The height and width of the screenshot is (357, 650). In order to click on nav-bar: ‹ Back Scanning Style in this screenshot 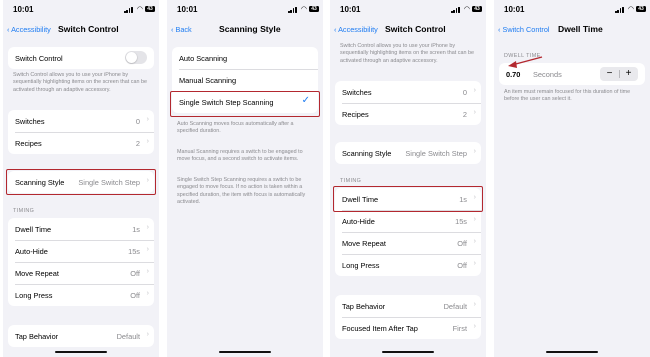, I will do `click(245, 30)`.